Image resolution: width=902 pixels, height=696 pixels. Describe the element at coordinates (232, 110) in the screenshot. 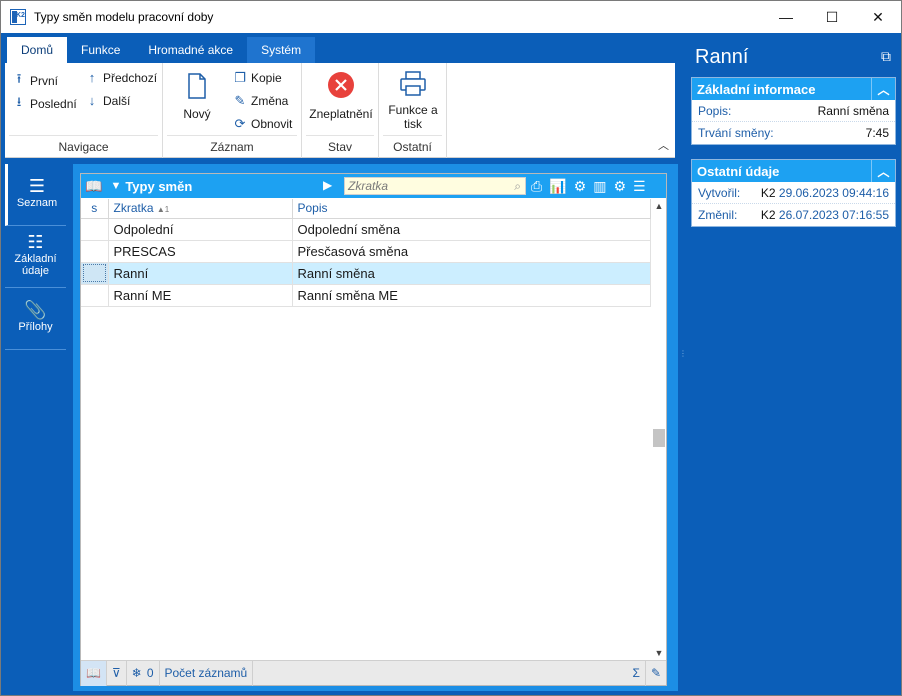

I see `ribbon-group-zaznam: Nový ❐ Kopie ✎ Změna ⟳ Obnovit Záznam` at that location.